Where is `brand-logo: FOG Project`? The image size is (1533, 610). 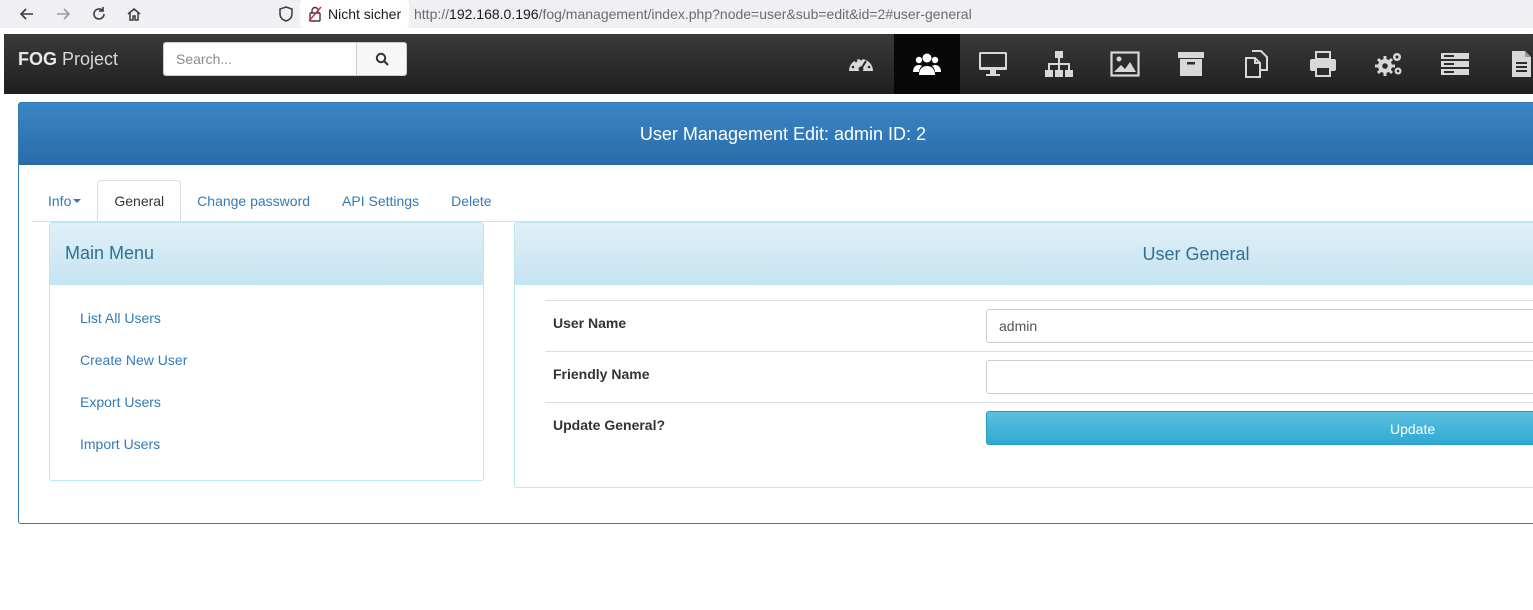 brand-logo: FOG Project is located at coordinates (68, 59).